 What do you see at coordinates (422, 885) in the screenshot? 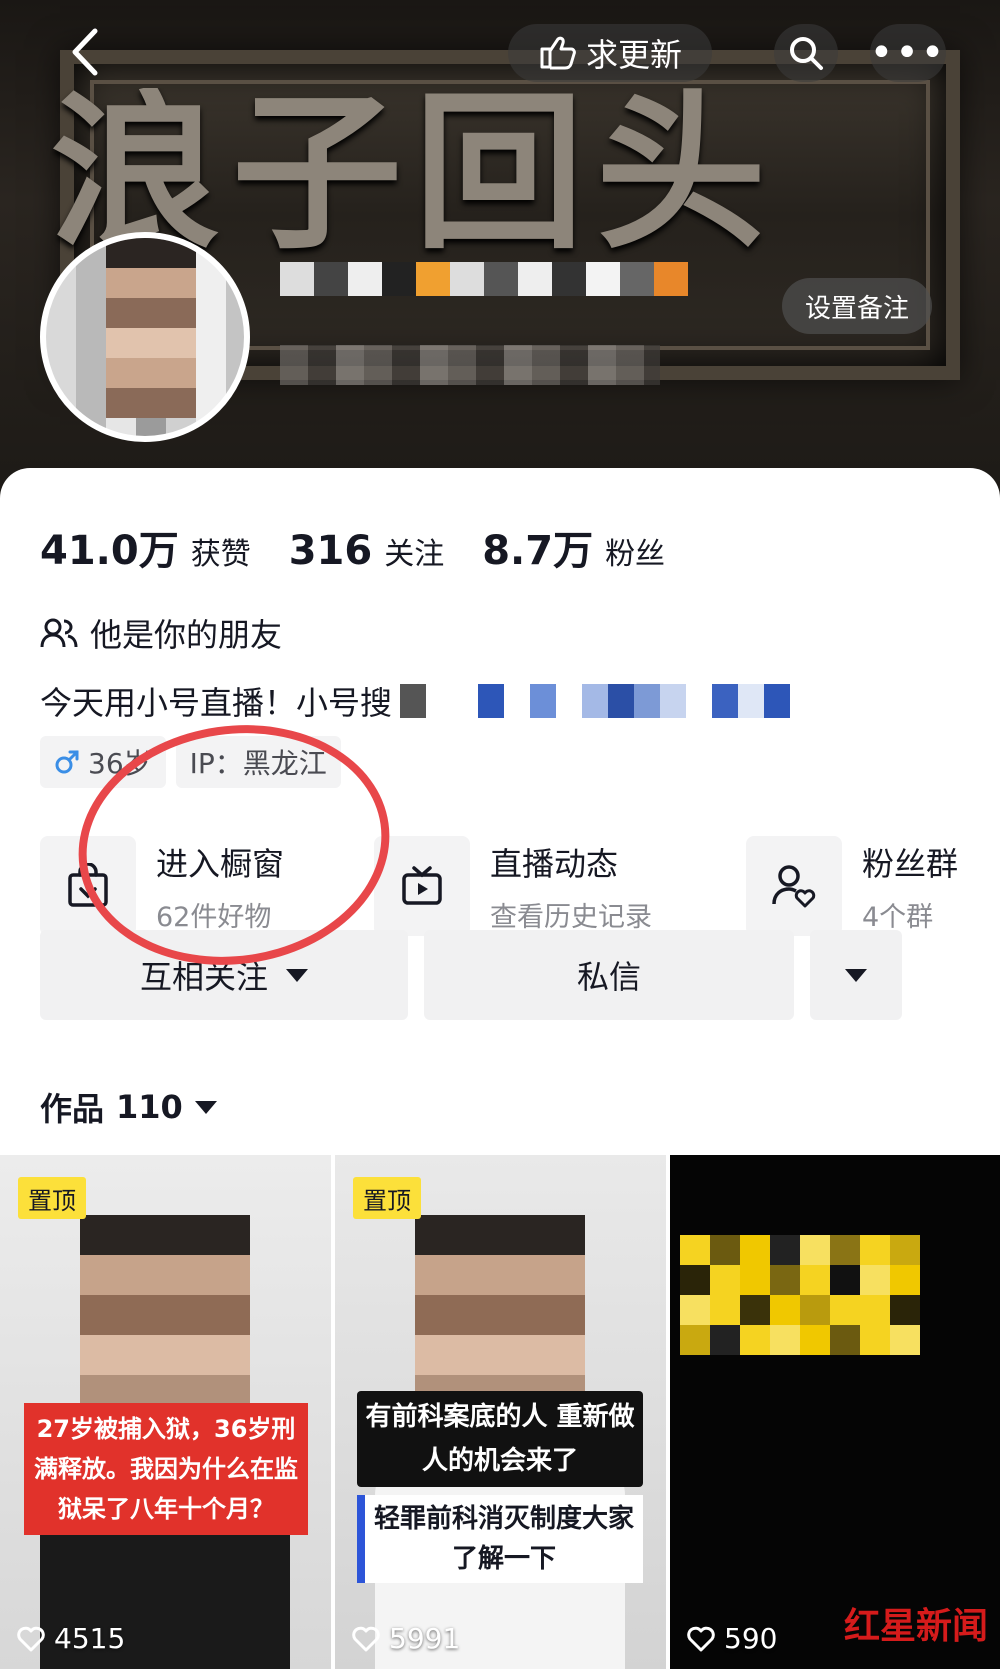
I see `tv-icon` at bounding box center [422, 885].